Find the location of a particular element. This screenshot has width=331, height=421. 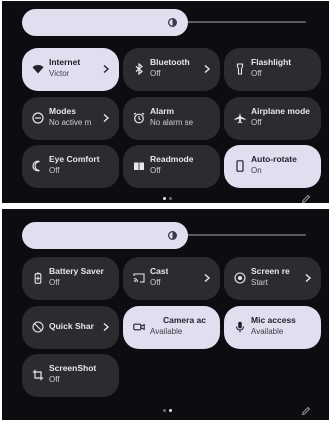

tile-title: Quick Shar is located at coordinates (71, 326).